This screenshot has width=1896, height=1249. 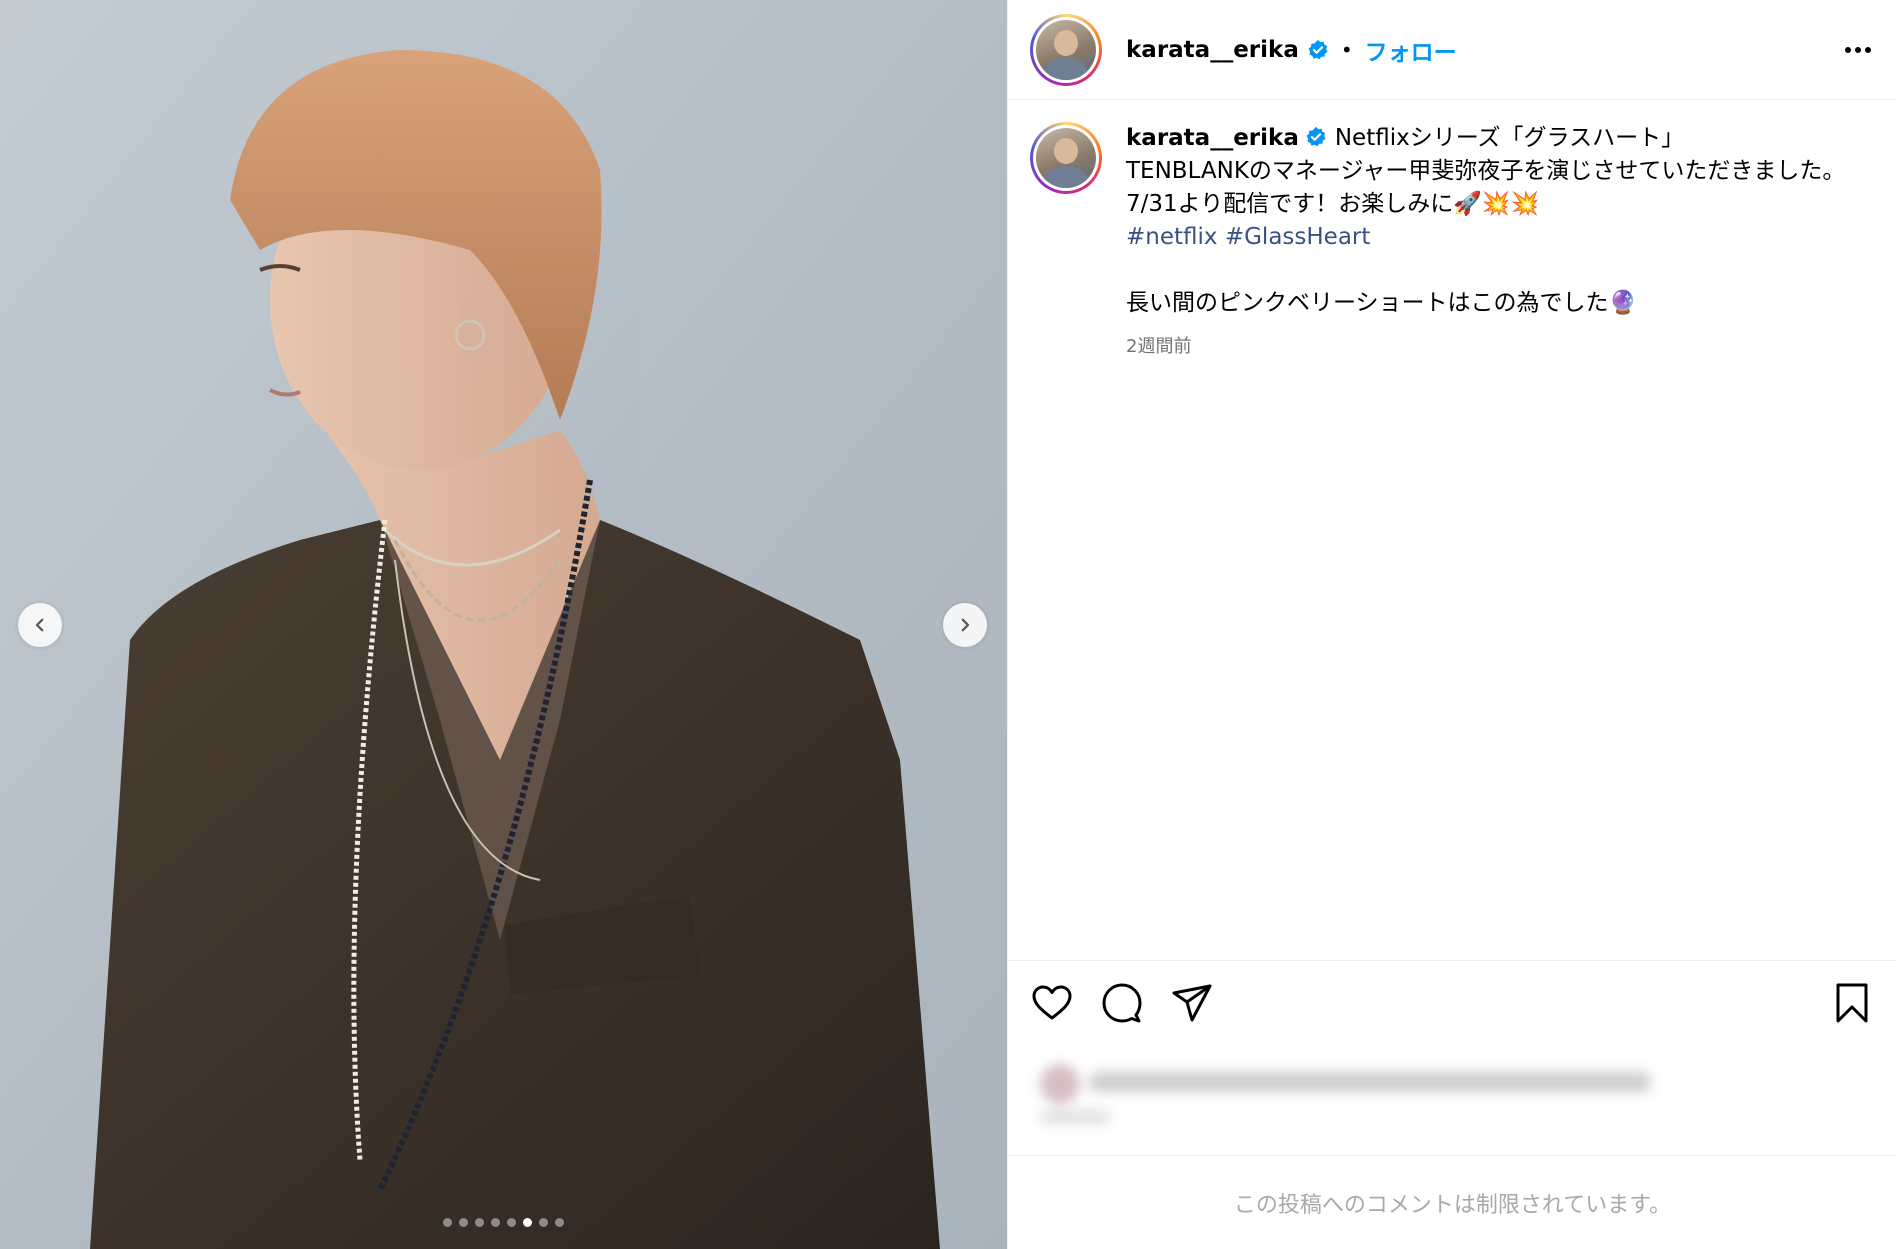 I want to click on comment-button, so click(x=1122, y=1003).